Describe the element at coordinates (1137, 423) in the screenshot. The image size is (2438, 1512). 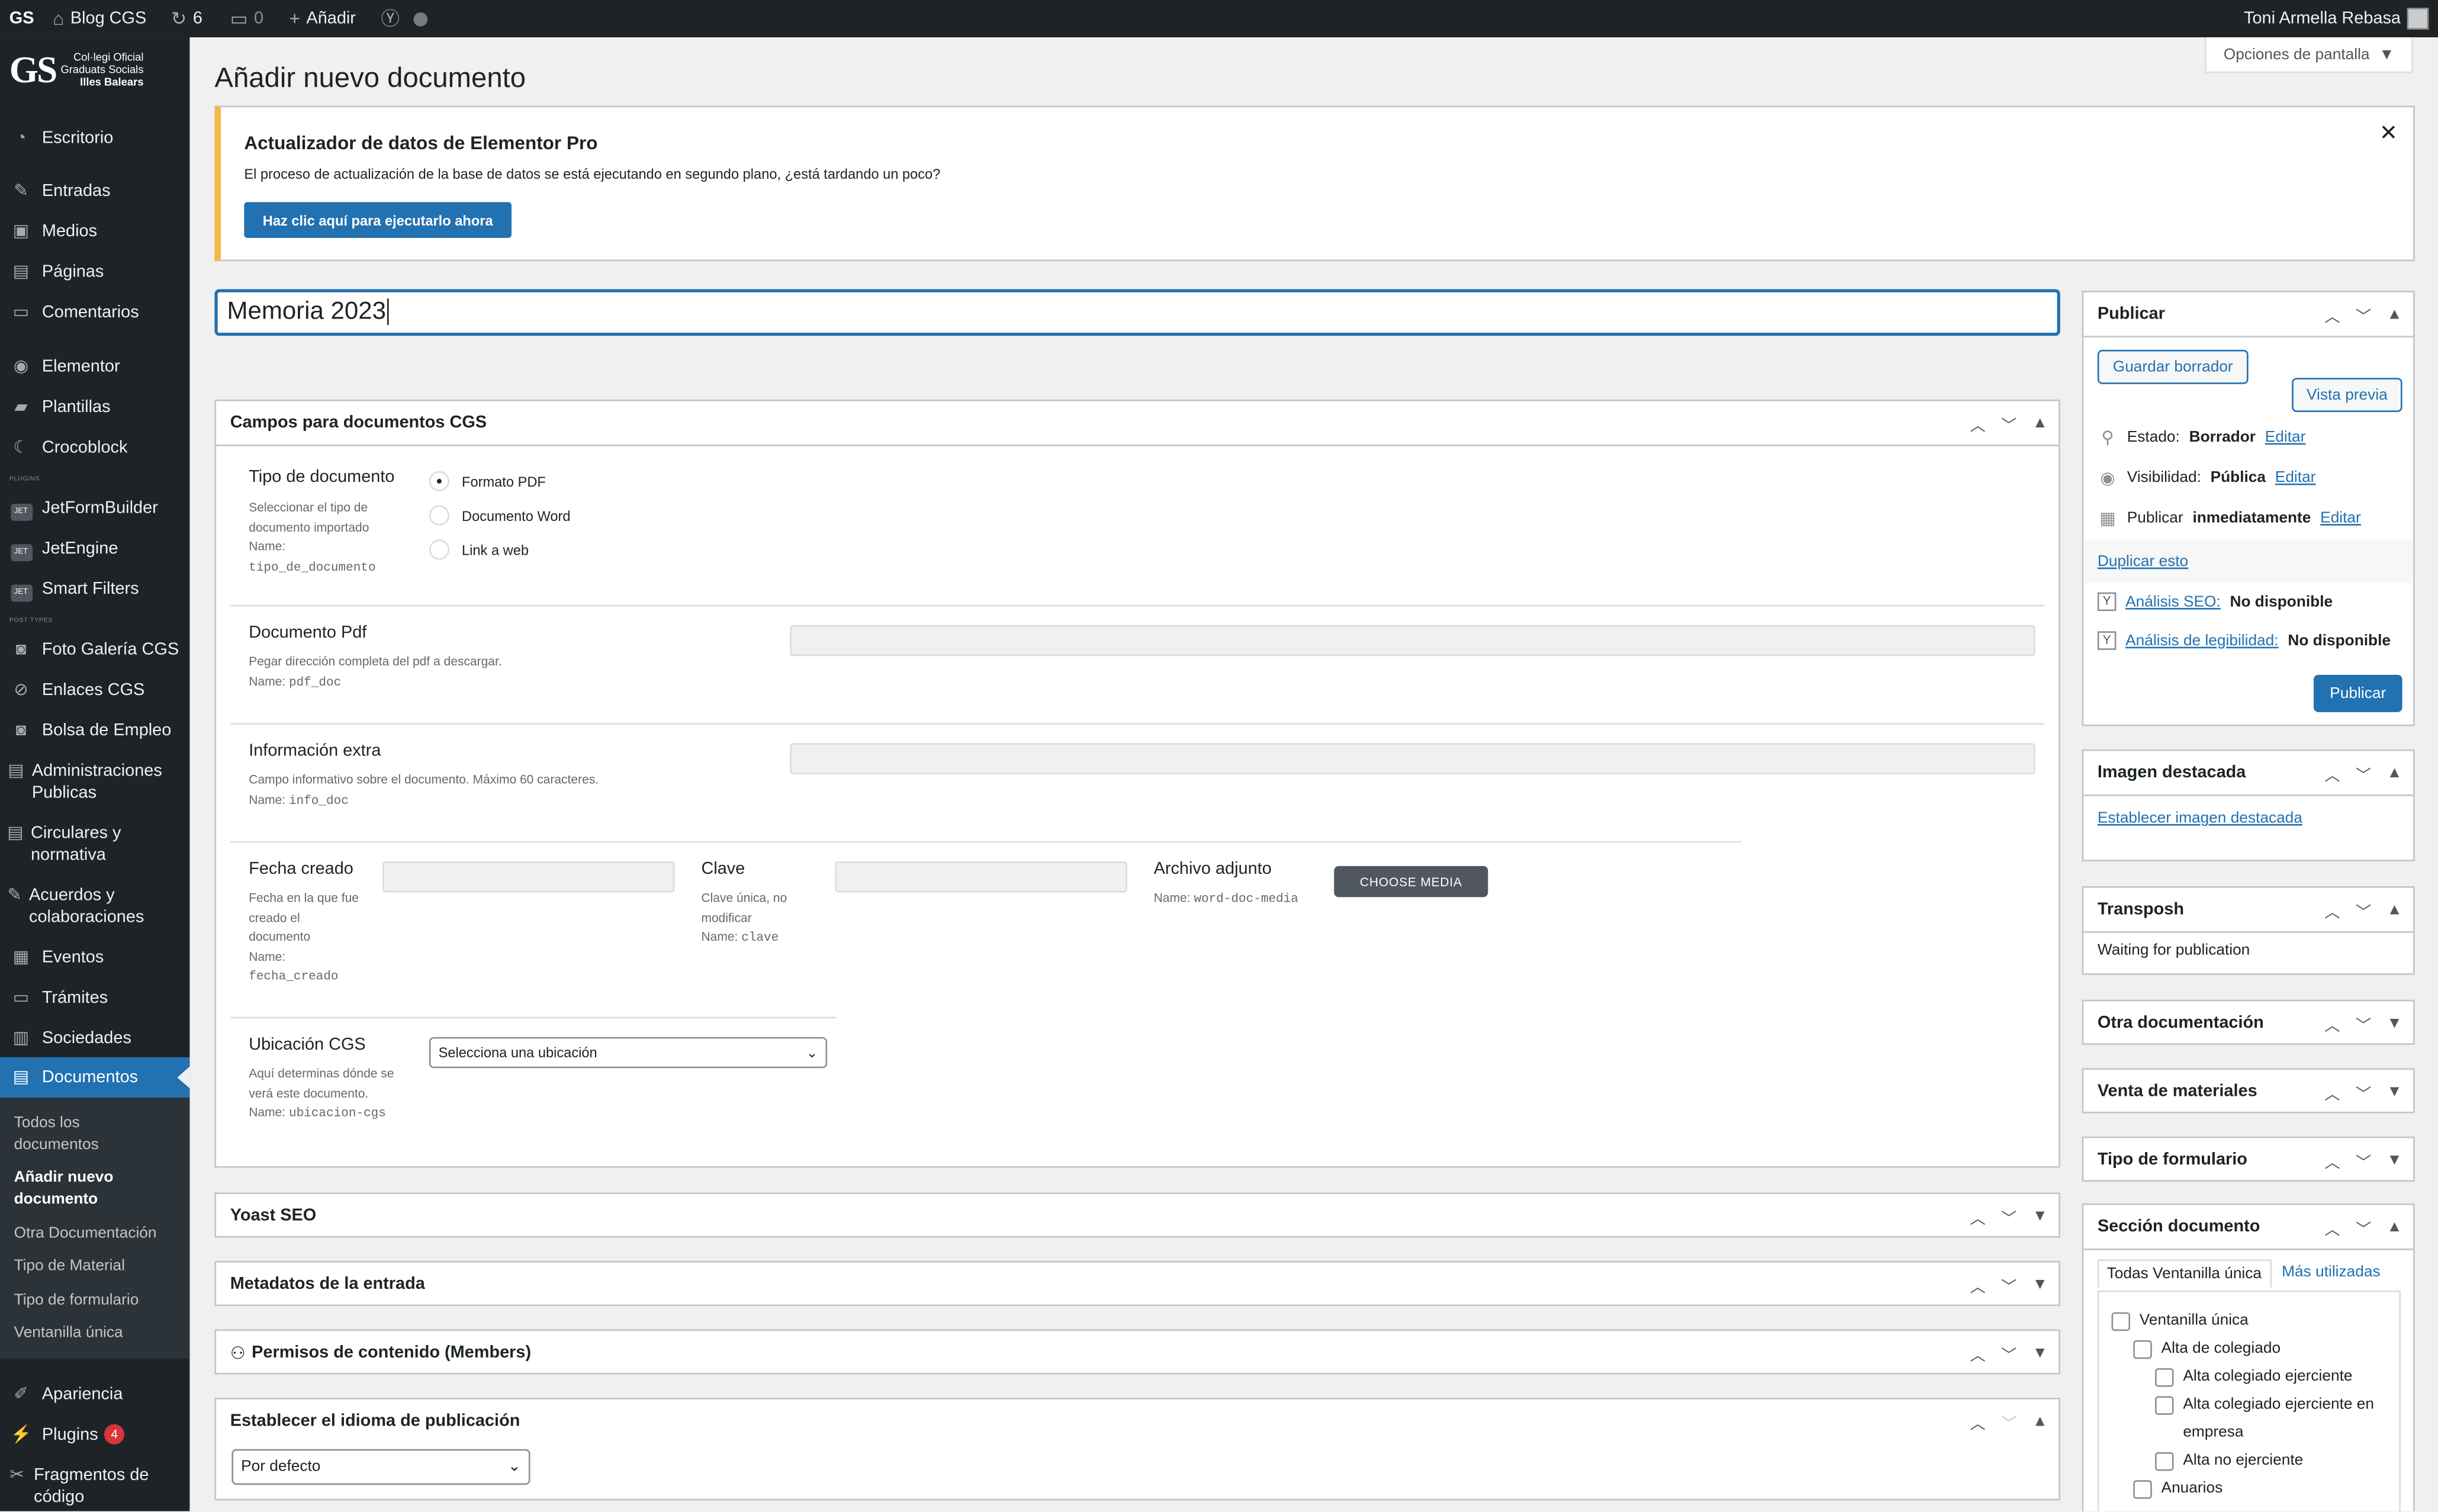
I see `campos-header: Campos para documentos CGS` at that location.